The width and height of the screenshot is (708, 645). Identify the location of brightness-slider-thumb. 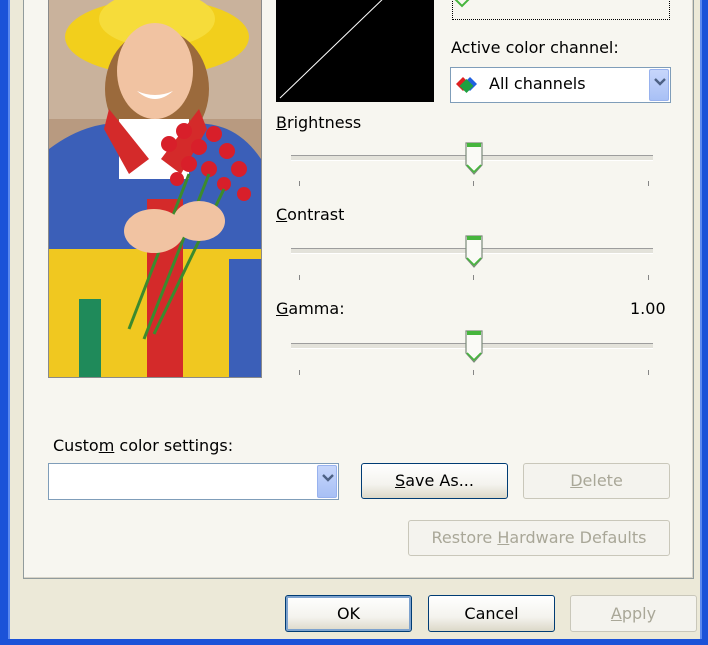
(474, 158).